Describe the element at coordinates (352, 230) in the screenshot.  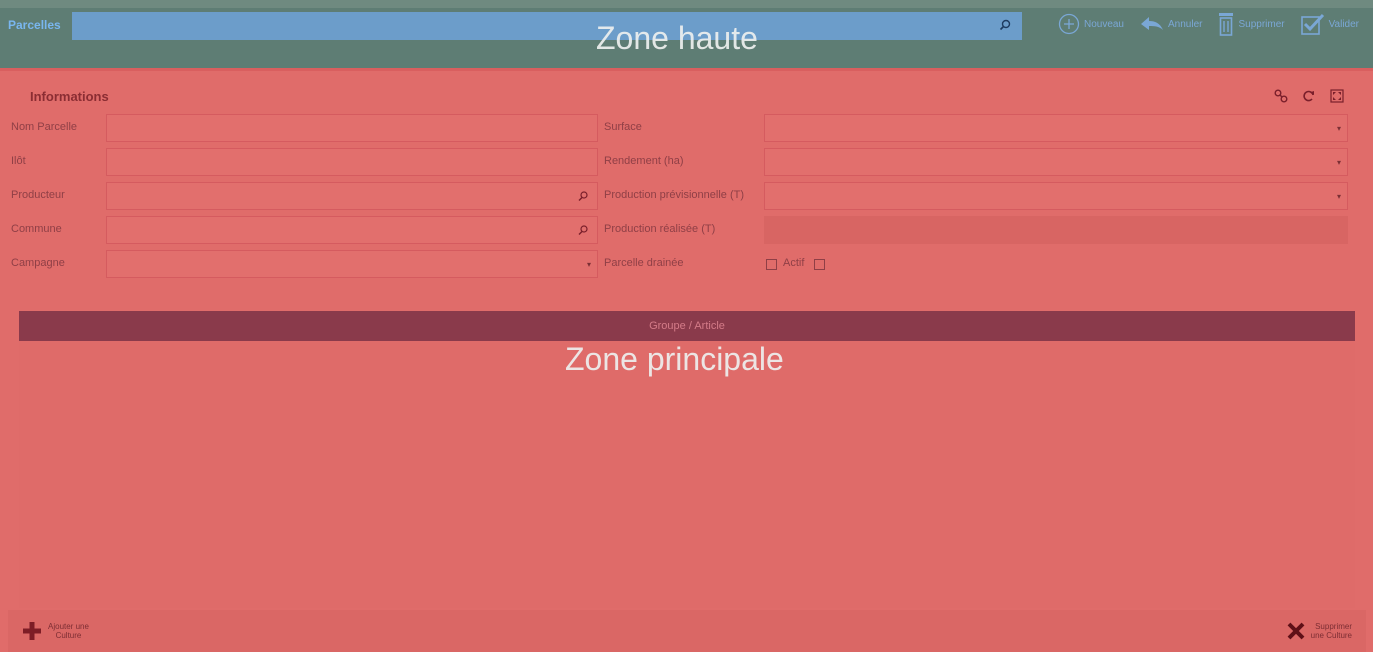
I see `commune-input` at that location.